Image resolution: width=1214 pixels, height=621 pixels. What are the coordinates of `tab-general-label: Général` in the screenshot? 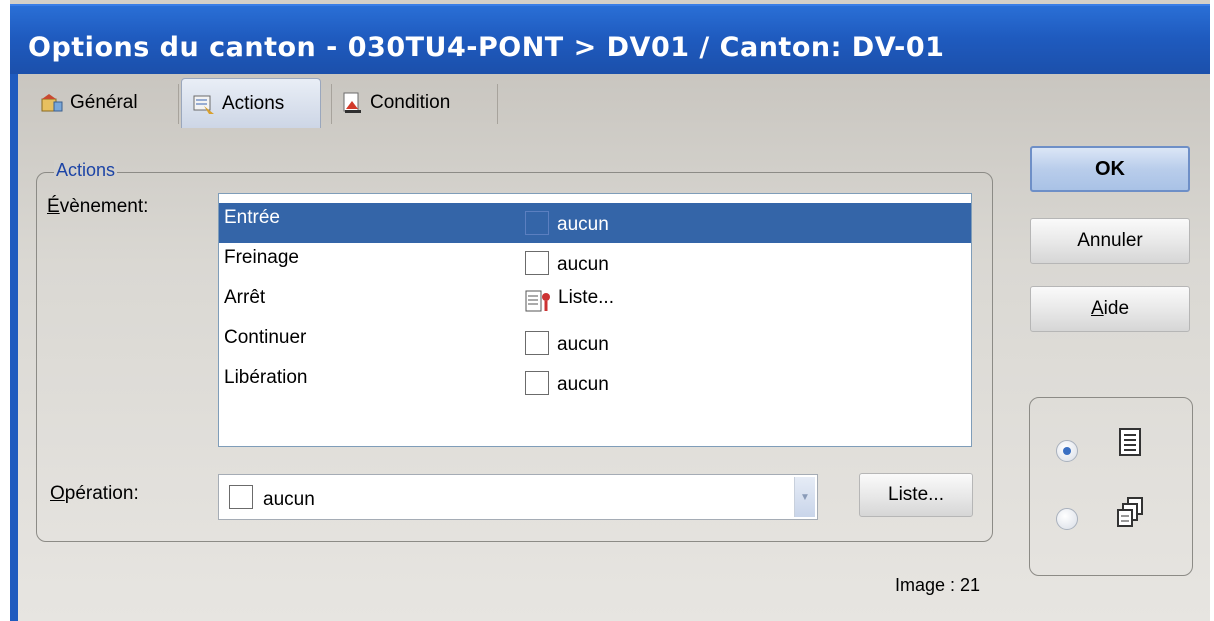 It's located at (104, 102).